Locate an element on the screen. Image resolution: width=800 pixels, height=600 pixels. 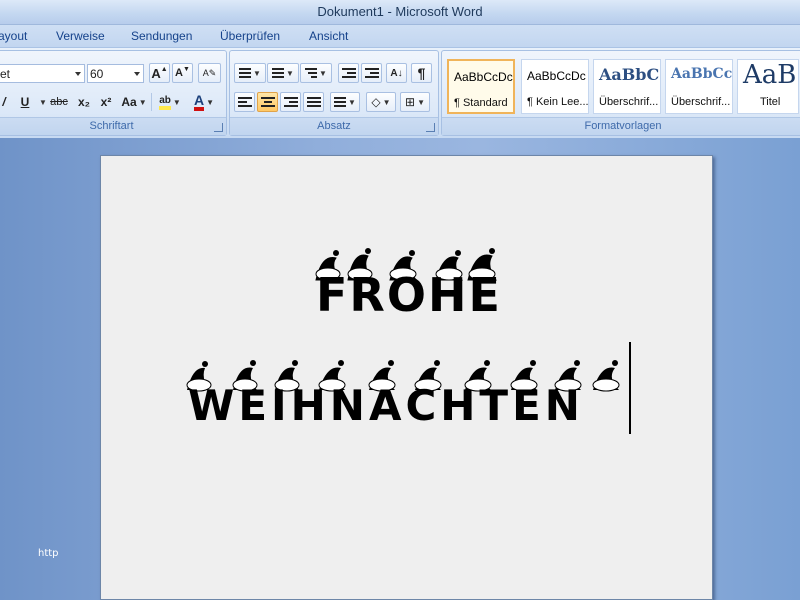
increase-indent-button is located at coordinates (371, 73).